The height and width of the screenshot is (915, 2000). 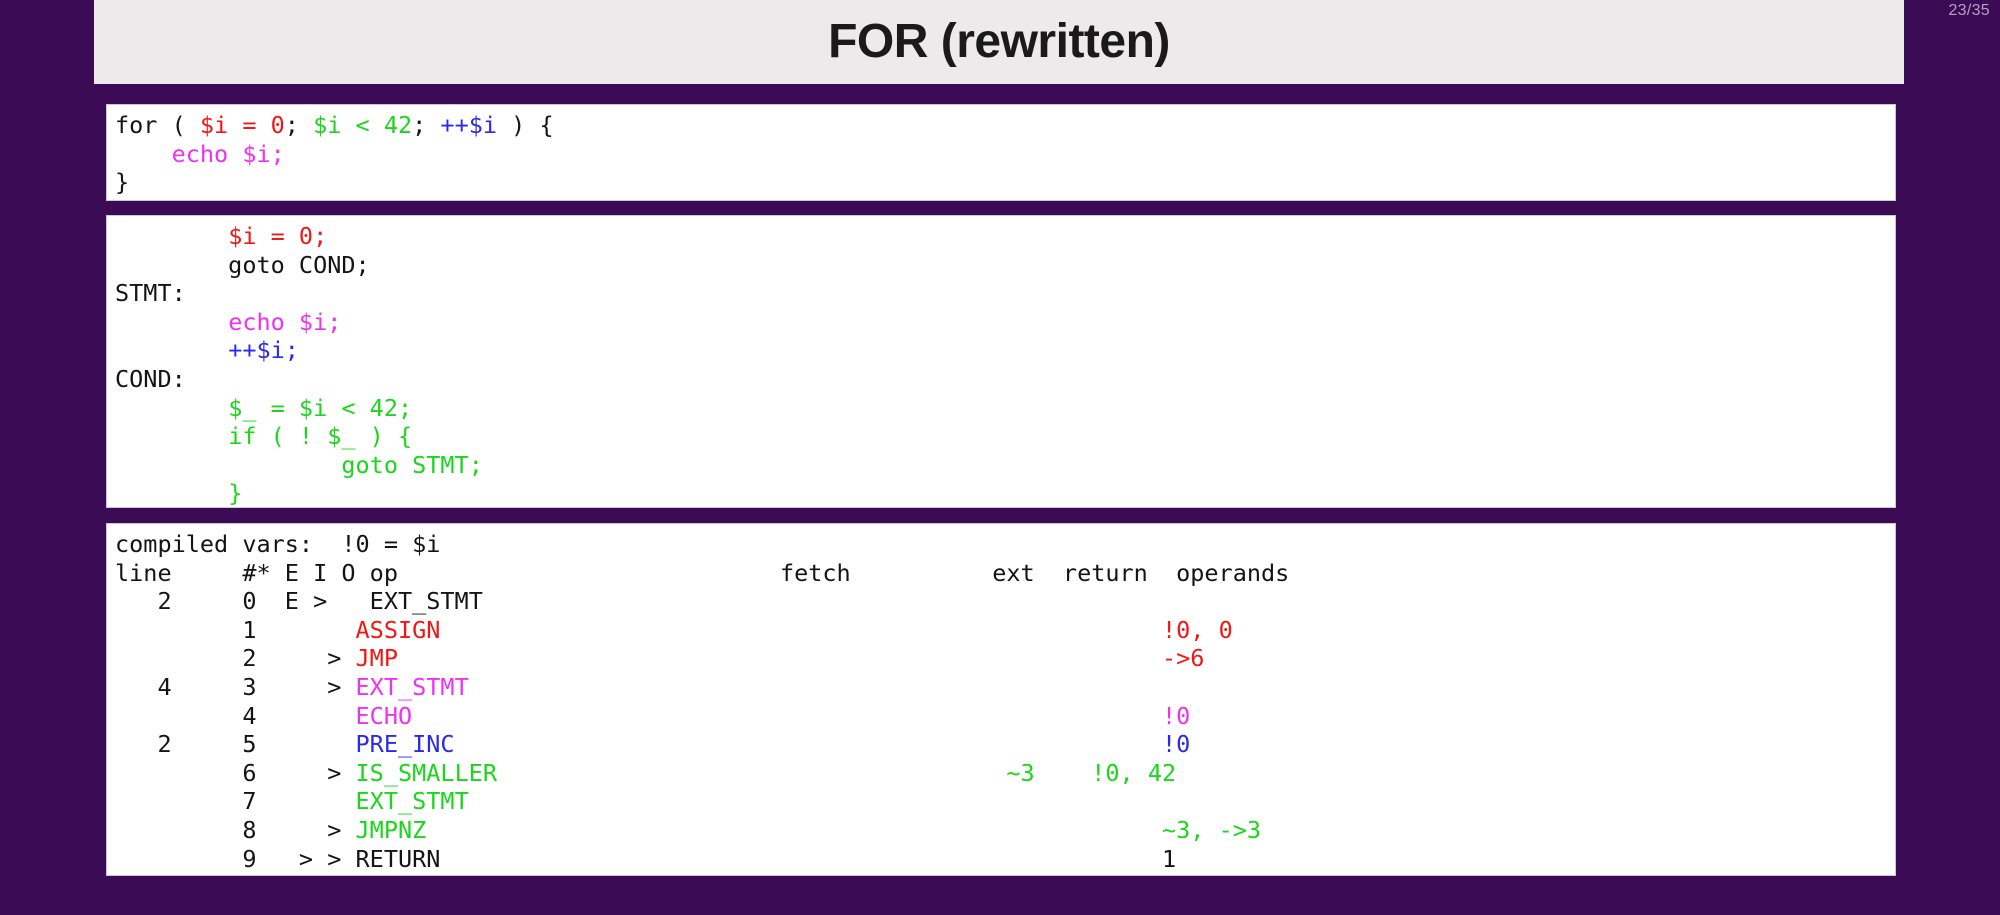 What do you see at coordinates (1969, 10) in the screenshot?
I see `page-counter: 23/35` at bounding box center [1969, 10].